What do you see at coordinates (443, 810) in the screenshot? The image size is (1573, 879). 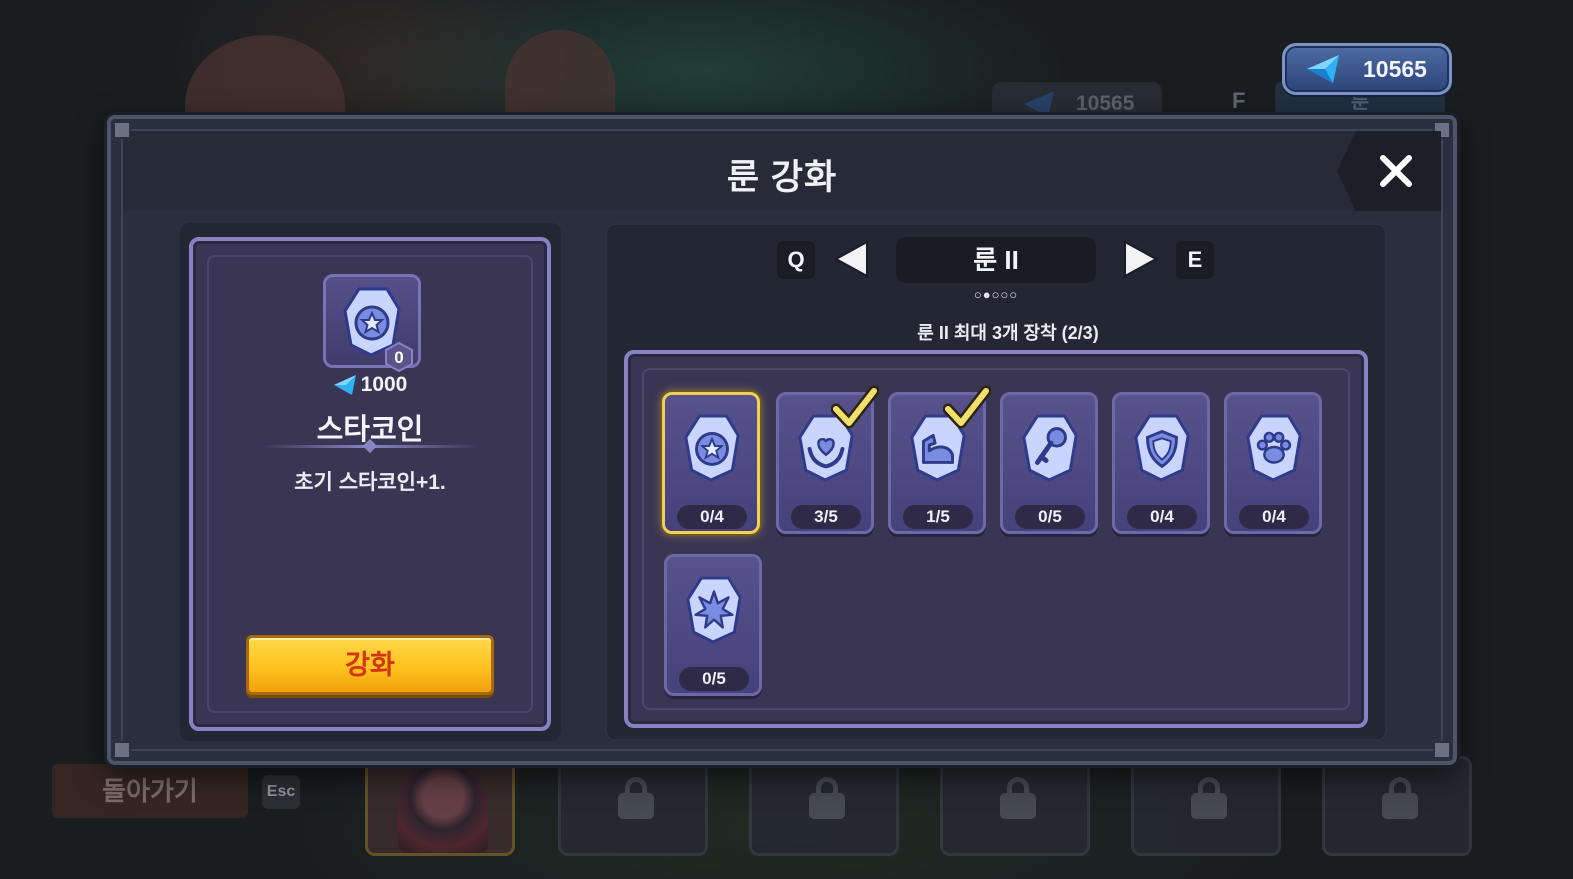 I see `character-portrait` at bounding box center [443, 810].